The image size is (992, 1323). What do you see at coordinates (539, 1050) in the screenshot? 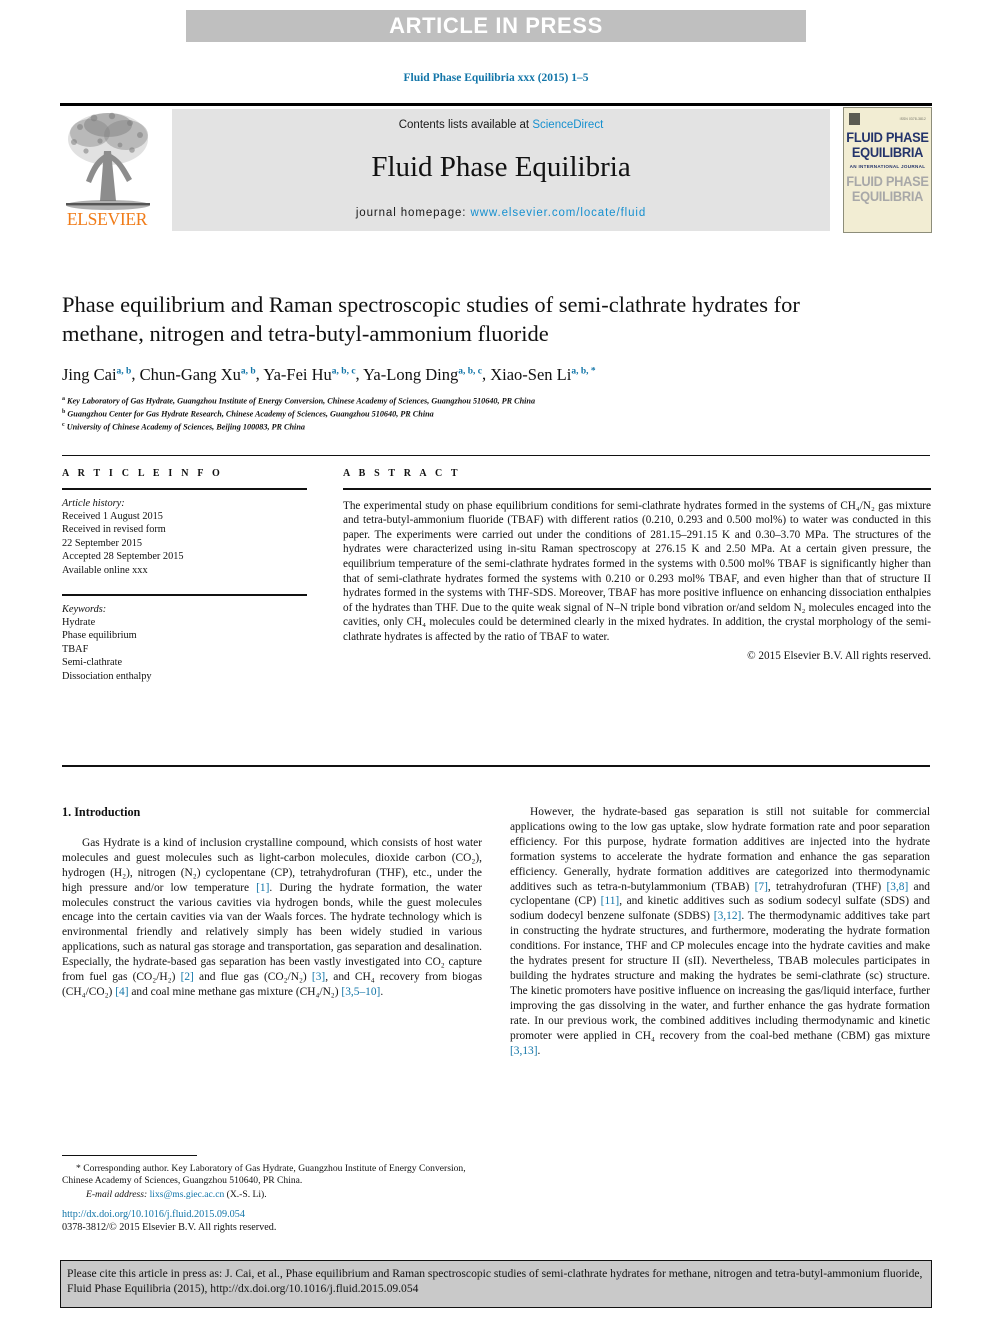
I see `intro-right-text-6: .` at bounding box center [539, 1050].